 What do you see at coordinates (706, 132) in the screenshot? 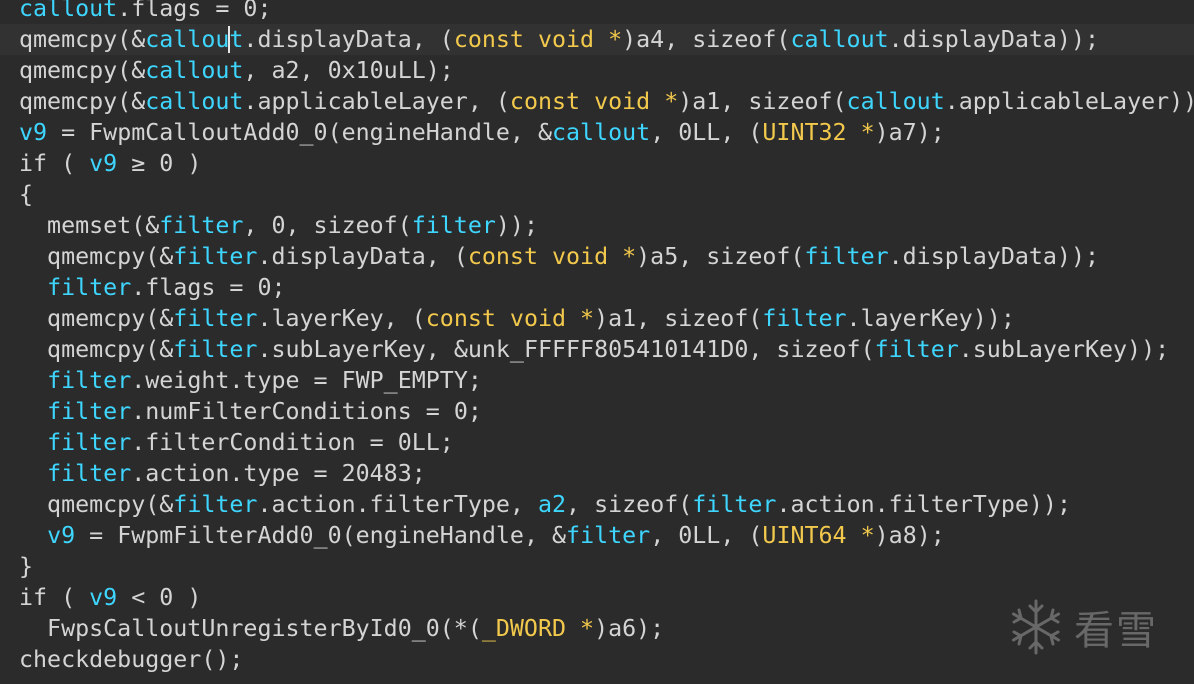
I see `code-token: , 0LL, (` at bounding box center [706, 132].